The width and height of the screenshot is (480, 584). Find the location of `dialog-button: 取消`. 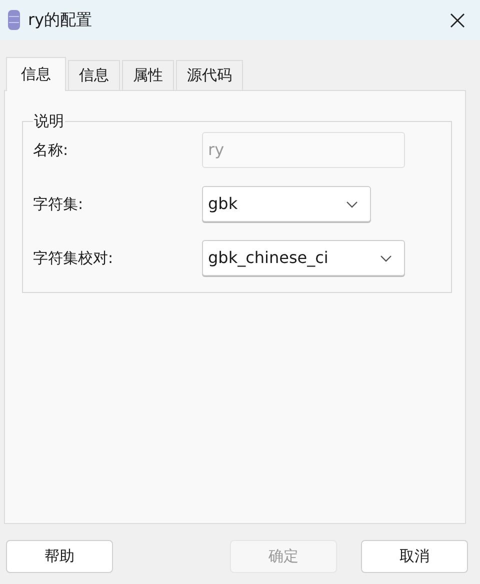

dialog-button: 取消 is located at coordinates (414, 556).